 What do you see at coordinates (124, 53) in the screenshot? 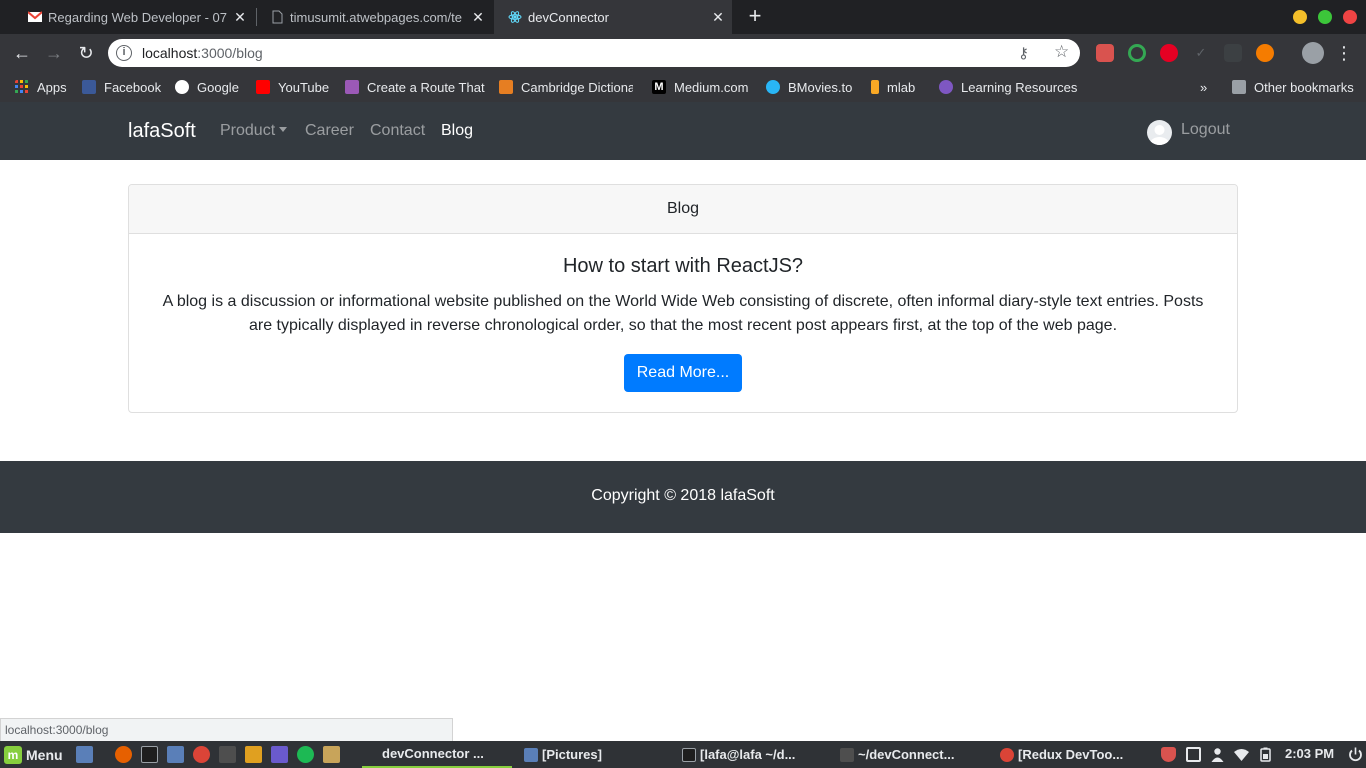
I see `info-icon: i` at bounding box center [124, 53].